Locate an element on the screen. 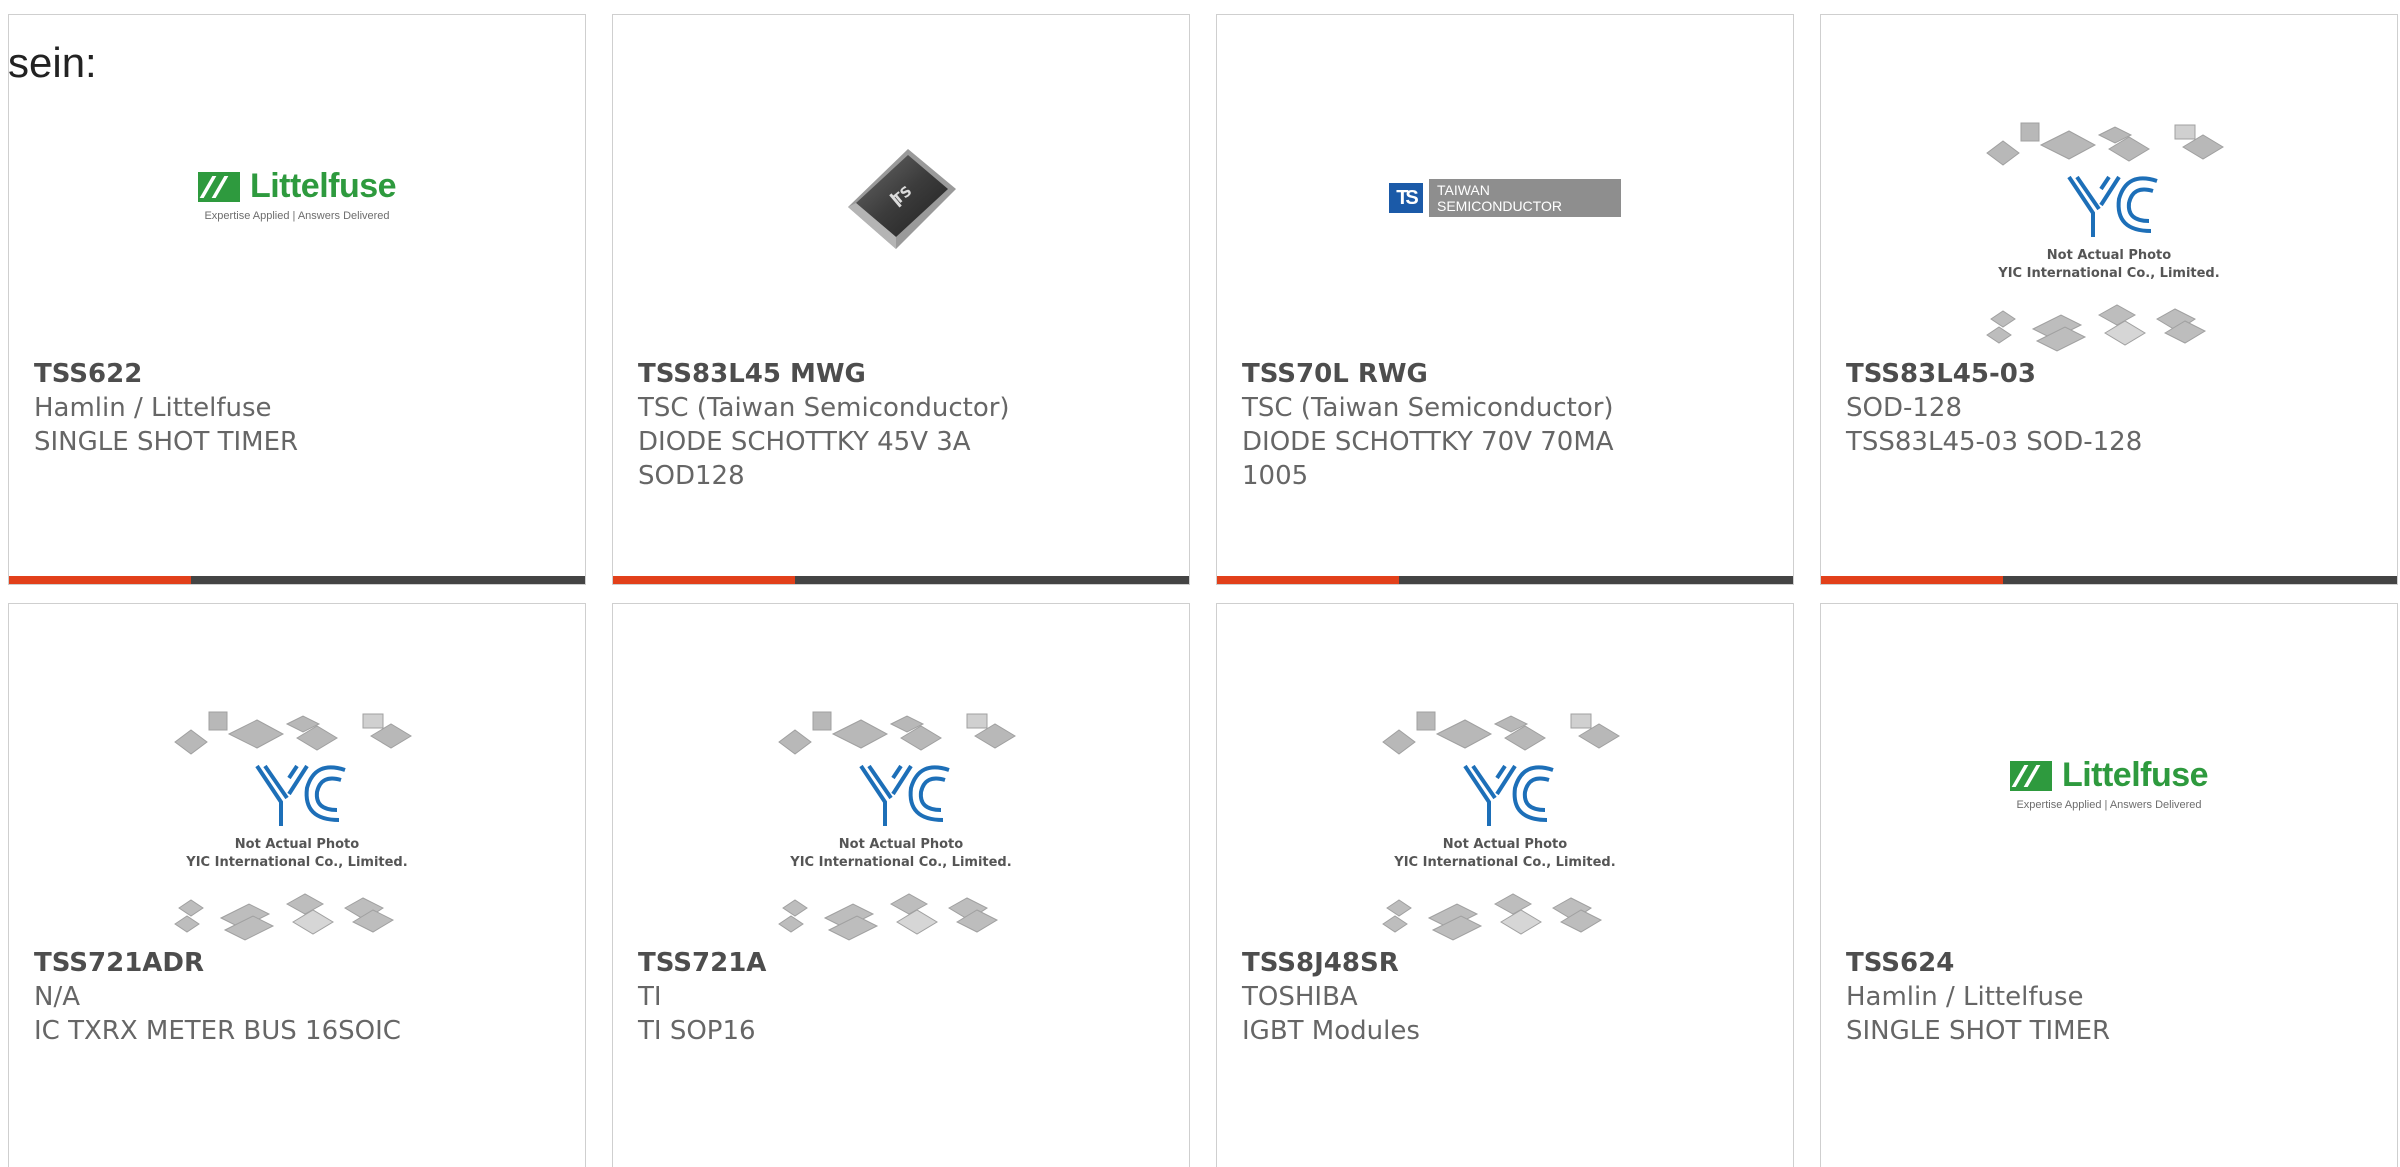  product-package: 1005 is located at coordinates (1275, 476).